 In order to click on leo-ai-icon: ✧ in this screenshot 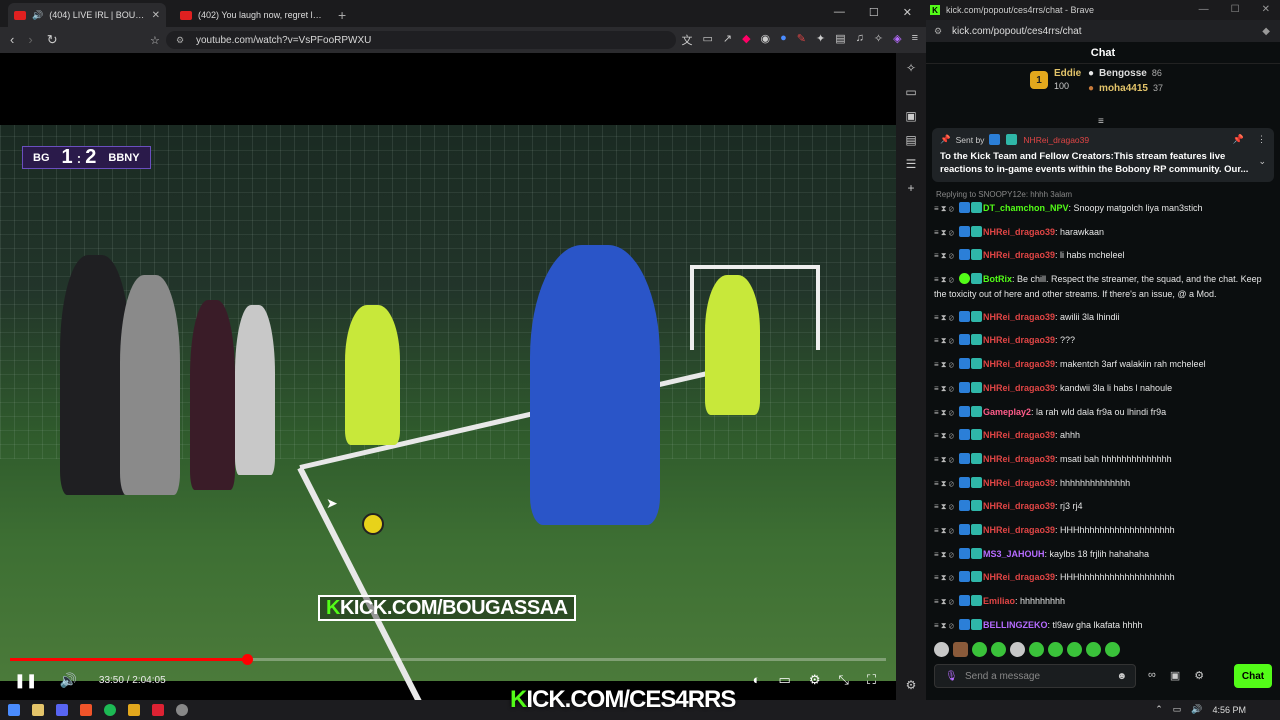, I will do `click(911, 68)`.